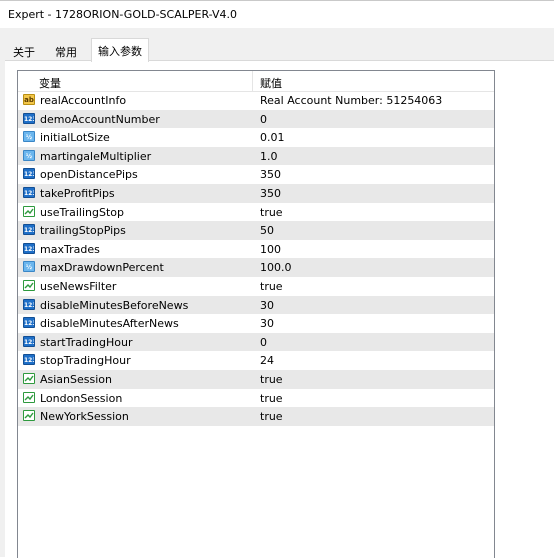 This screenshot has height=558, width=554. I want to click on table-row: AsianSession true, so click(256, 379).